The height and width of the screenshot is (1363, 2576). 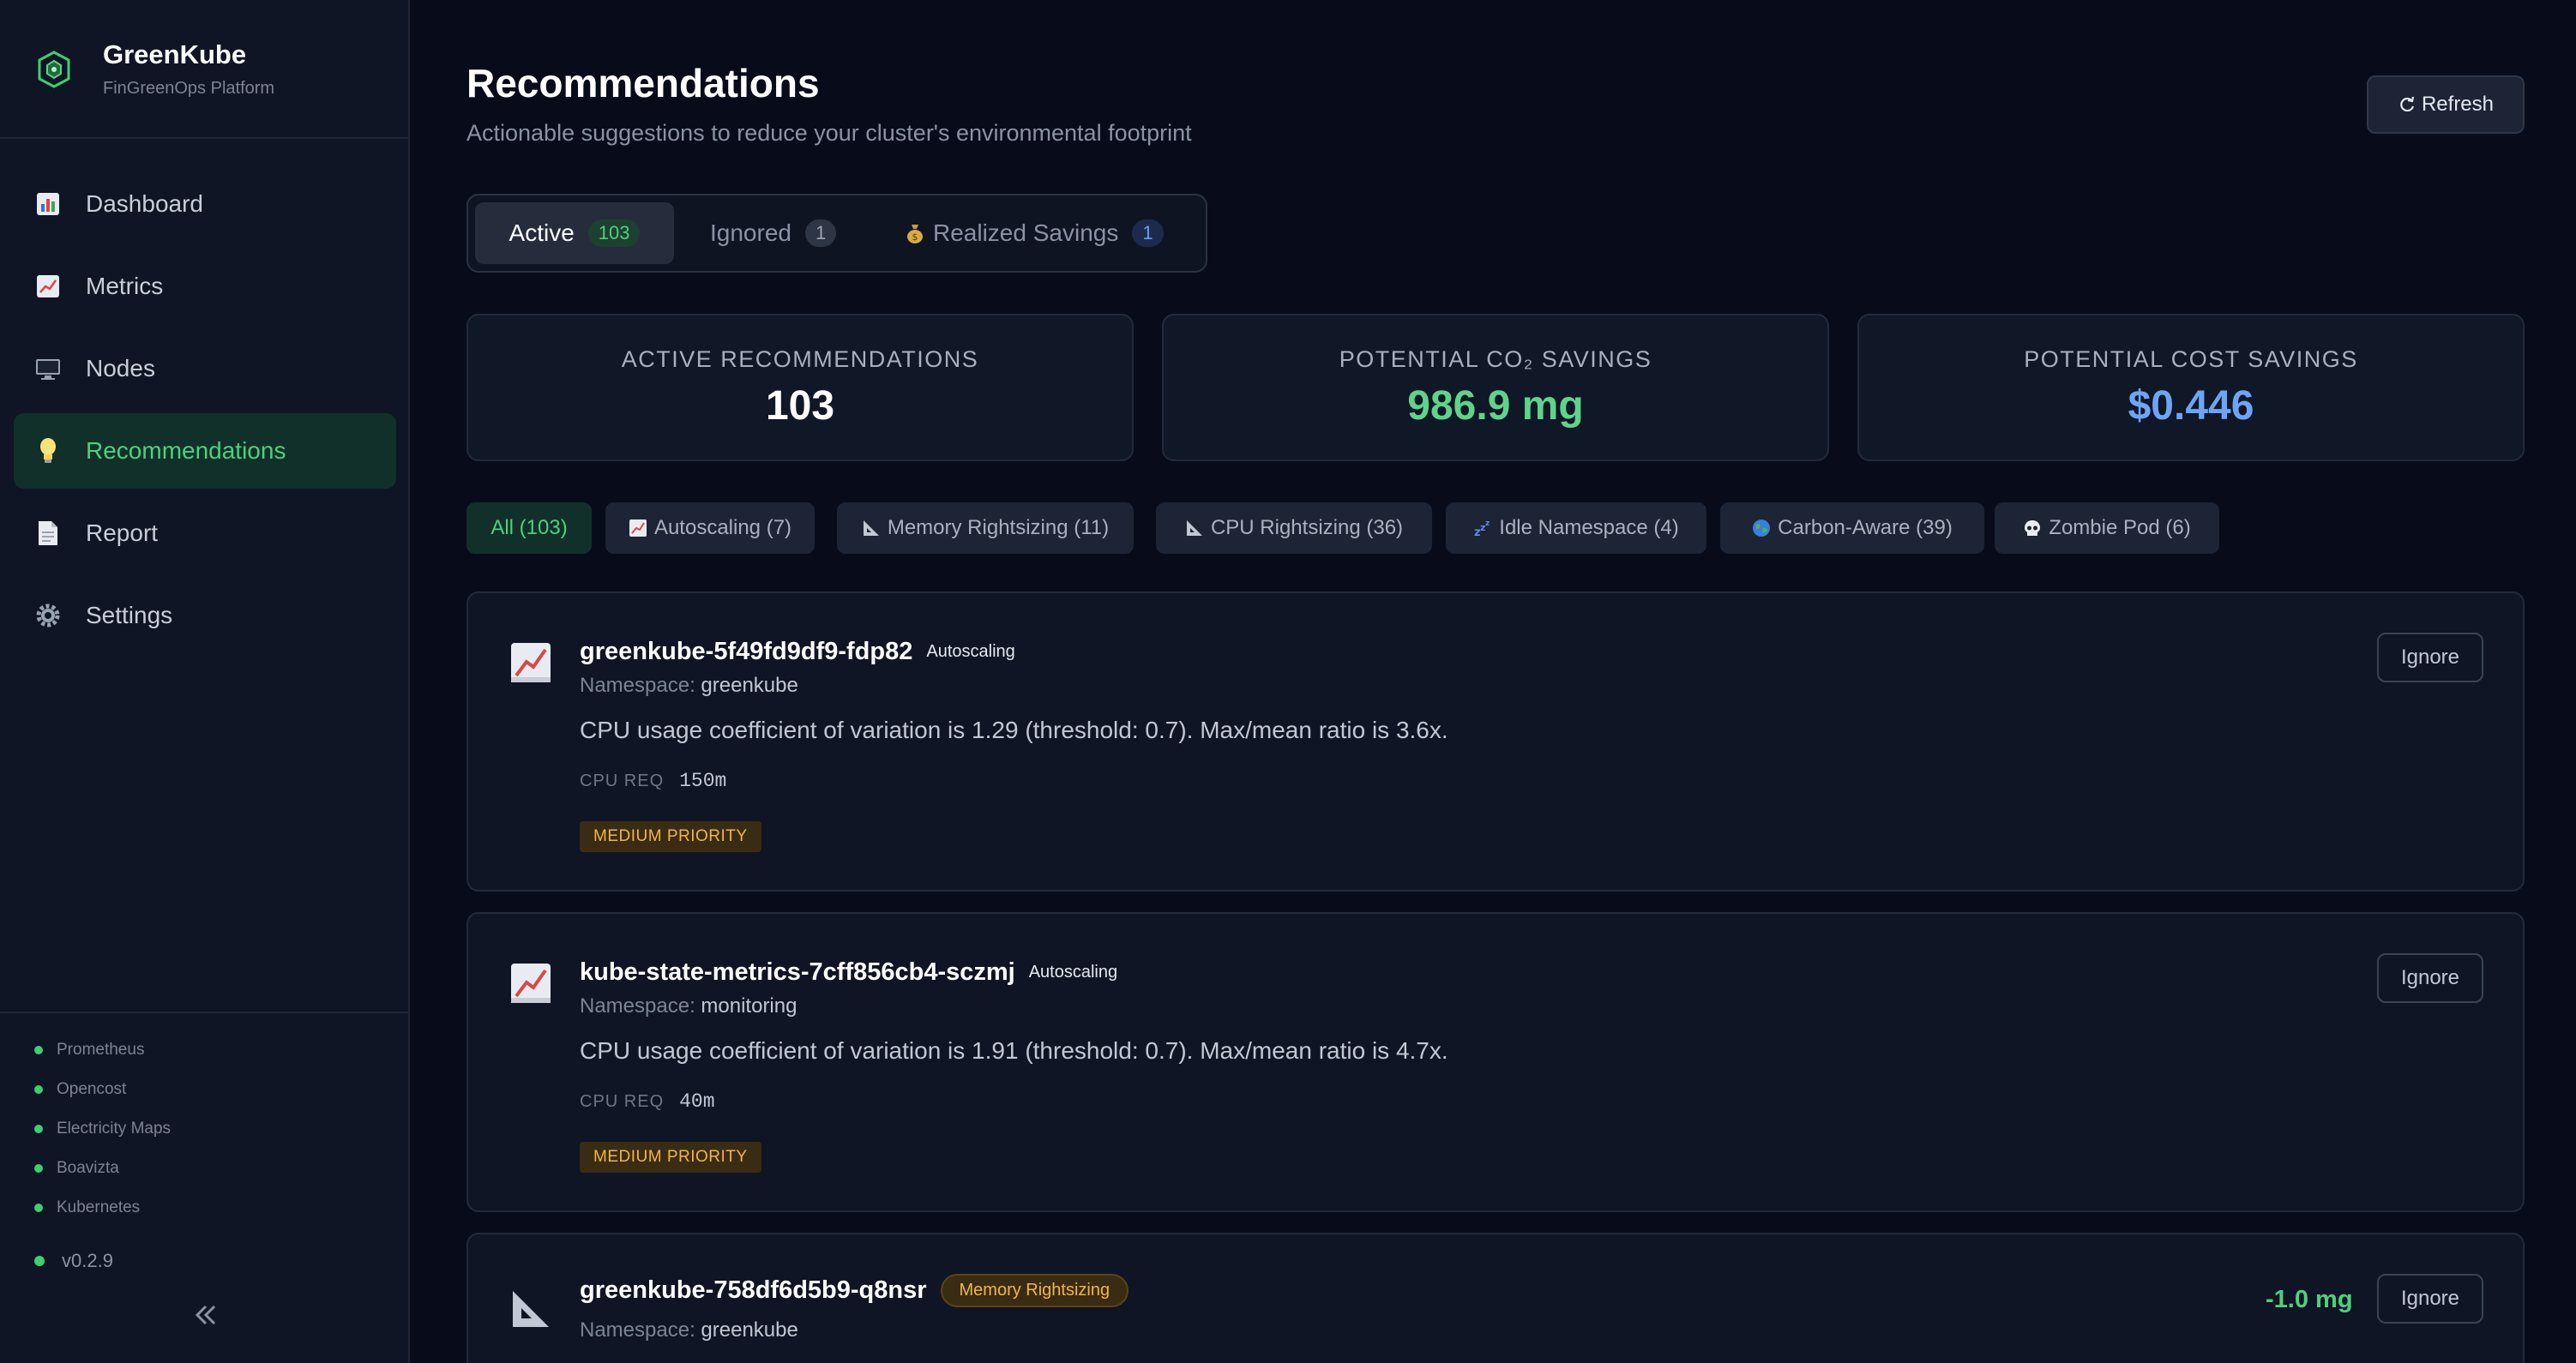 I want to click on filter-memory-rightsizing: Memory Rightsizing (11), so click(x=985, y=528).